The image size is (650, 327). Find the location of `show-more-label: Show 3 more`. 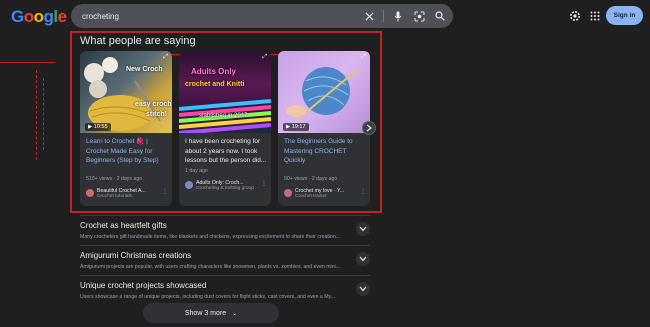

show-more-label: Show 3 more is located at coordinates (205, 313).